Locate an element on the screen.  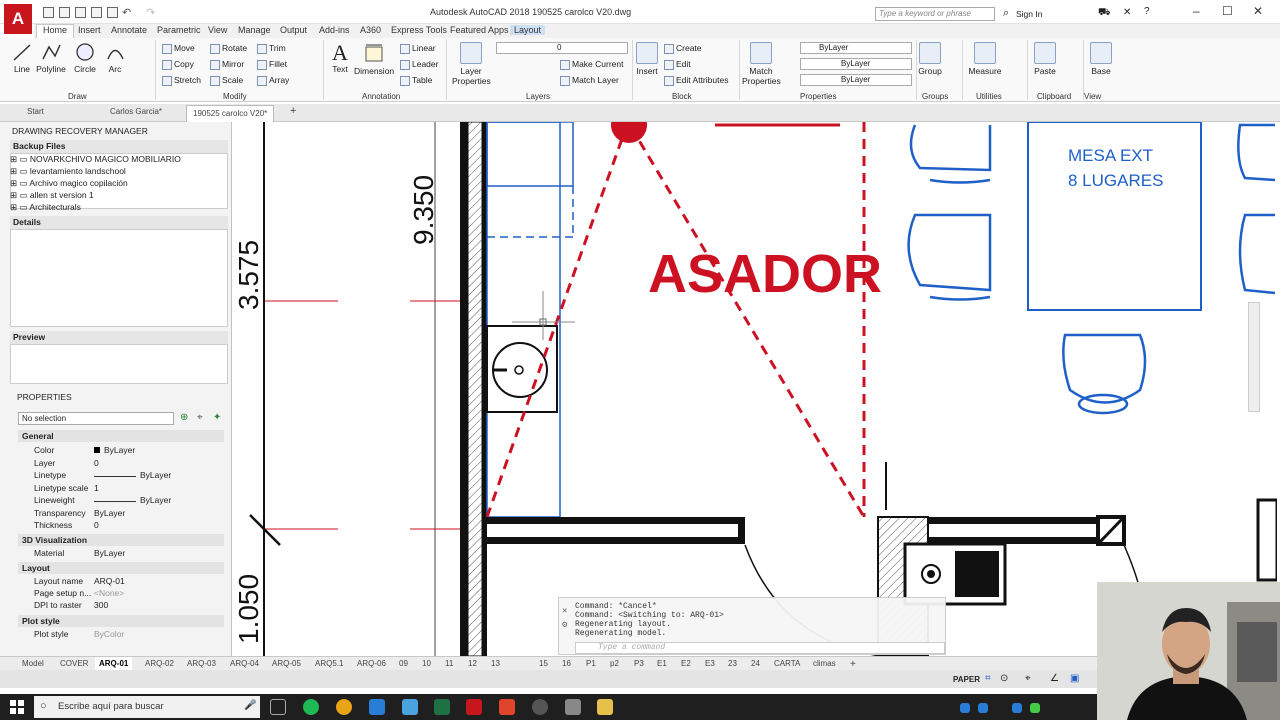
navigation-bar is located at coordinates (1254, 357).